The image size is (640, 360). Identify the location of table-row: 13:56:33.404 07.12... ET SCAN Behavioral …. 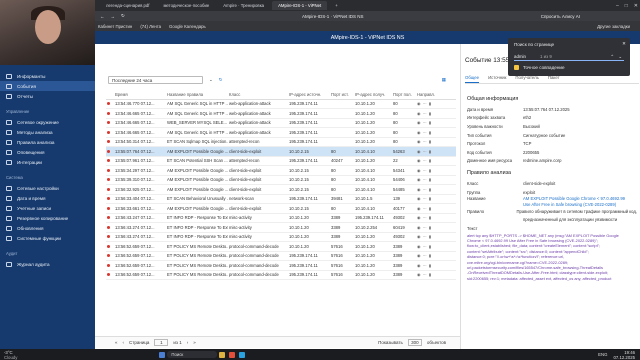
(281, 199).